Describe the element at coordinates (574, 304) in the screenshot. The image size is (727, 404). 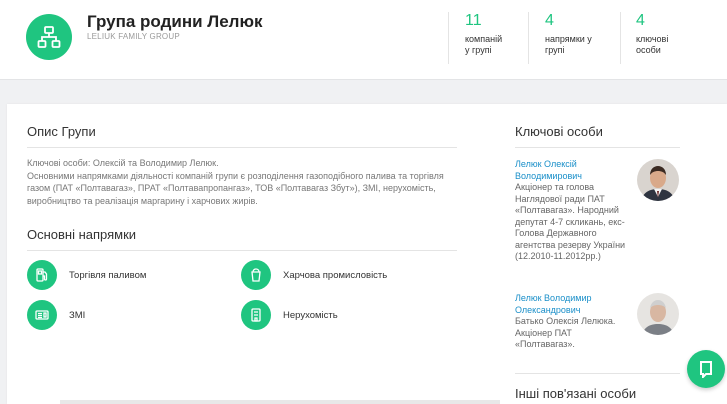
I see `person-name-link: Лелюк Володимир Олександрович` at that location.